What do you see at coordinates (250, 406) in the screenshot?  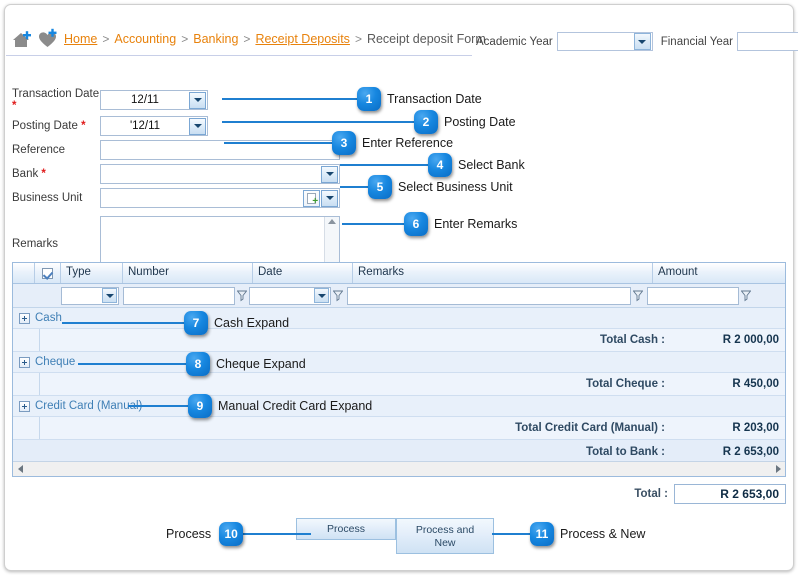 I see `callout-9: 9 Manual Credit Card Expand` at bounding box center [250, 406].